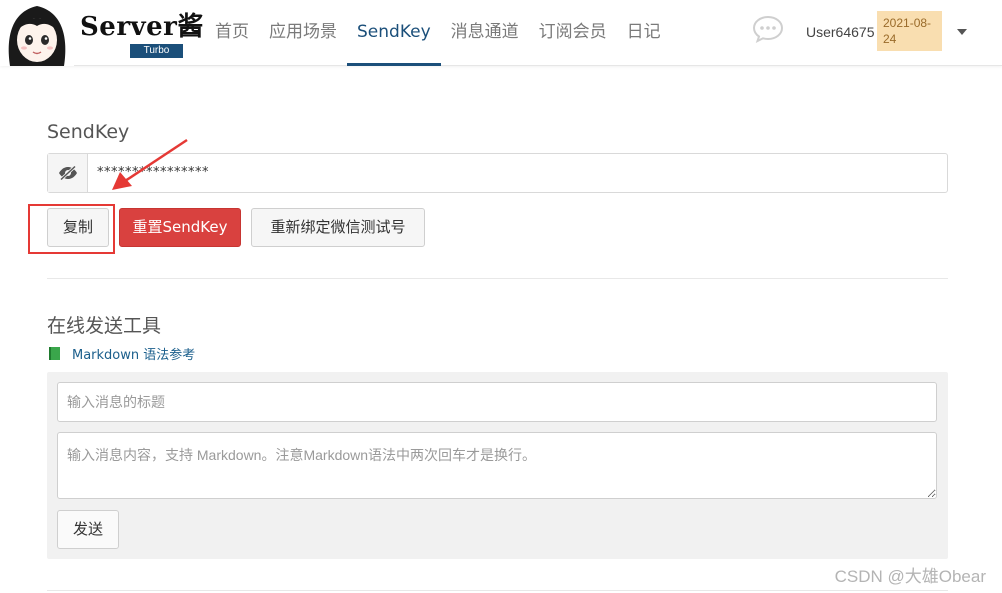 The image size is (1002, 593). I want to click on main-nav: 首页 应用场景 SendKey 消息通道 订阅会员 日记, so click(438, 33).